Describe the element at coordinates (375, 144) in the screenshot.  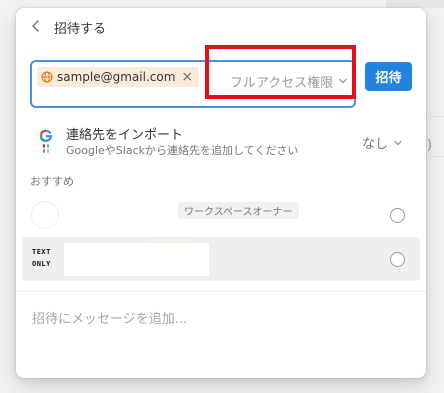
I see `import-selection-label: なし` at that location.